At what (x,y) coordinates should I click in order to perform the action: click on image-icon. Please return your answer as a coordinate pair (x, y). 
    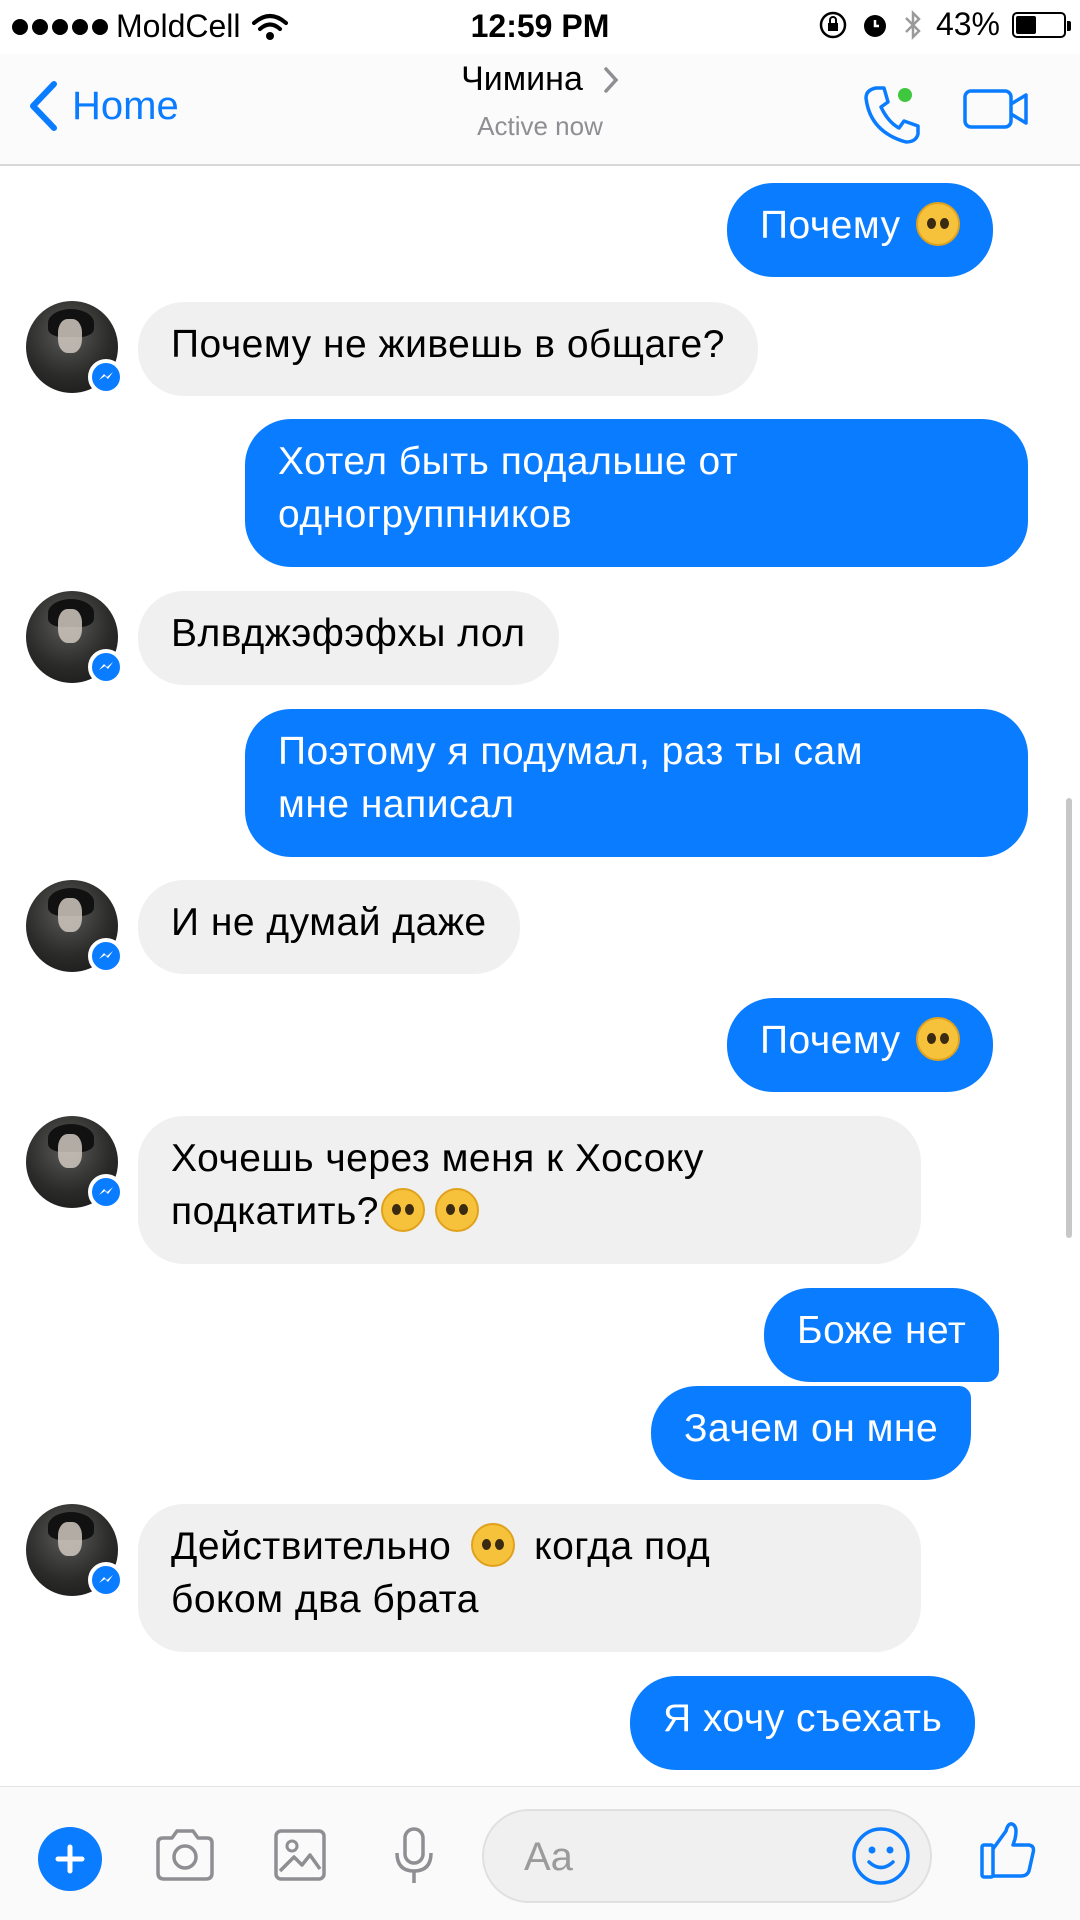
    Looking at the image, I should click on (300, 1855).